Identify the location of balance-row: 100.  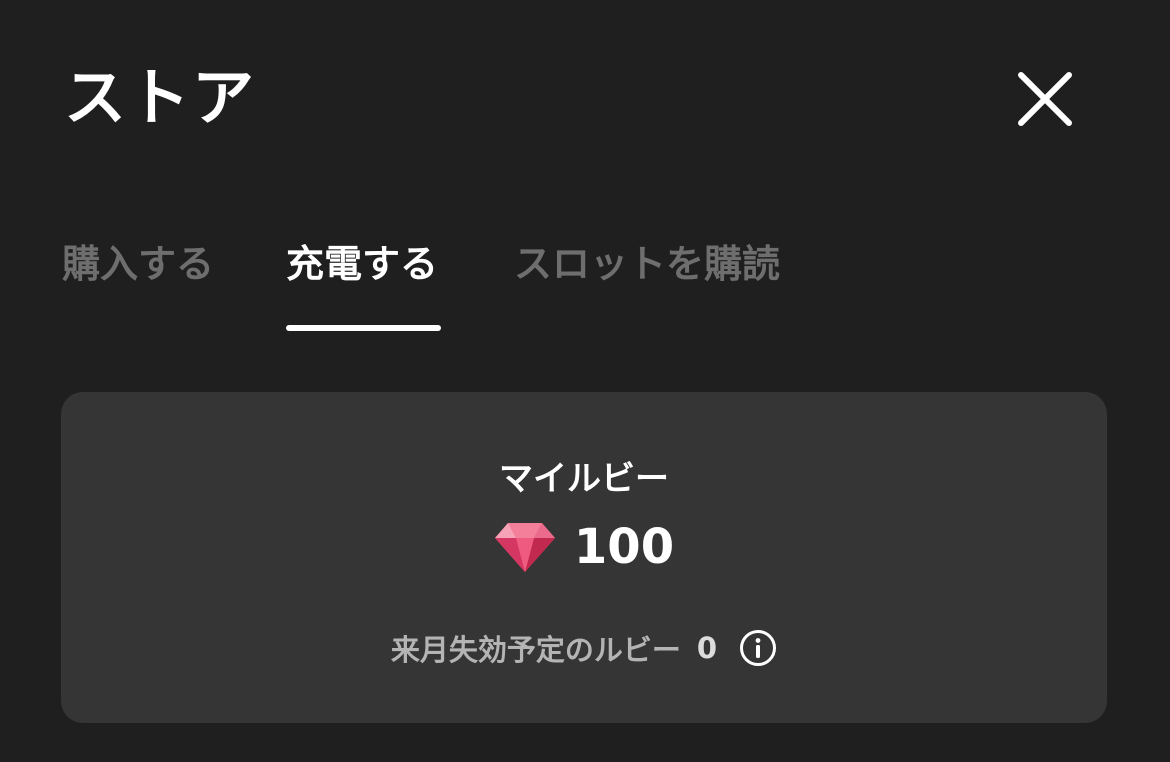
(584, 547).